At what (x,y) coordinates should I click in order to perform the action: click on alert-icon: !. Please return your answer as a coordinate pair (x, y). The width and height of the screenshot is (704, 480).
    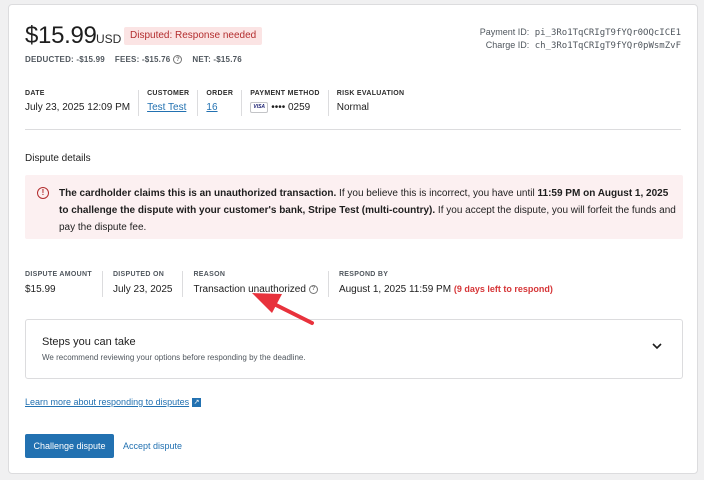
    Looking at the image, I should click on (43, 193).